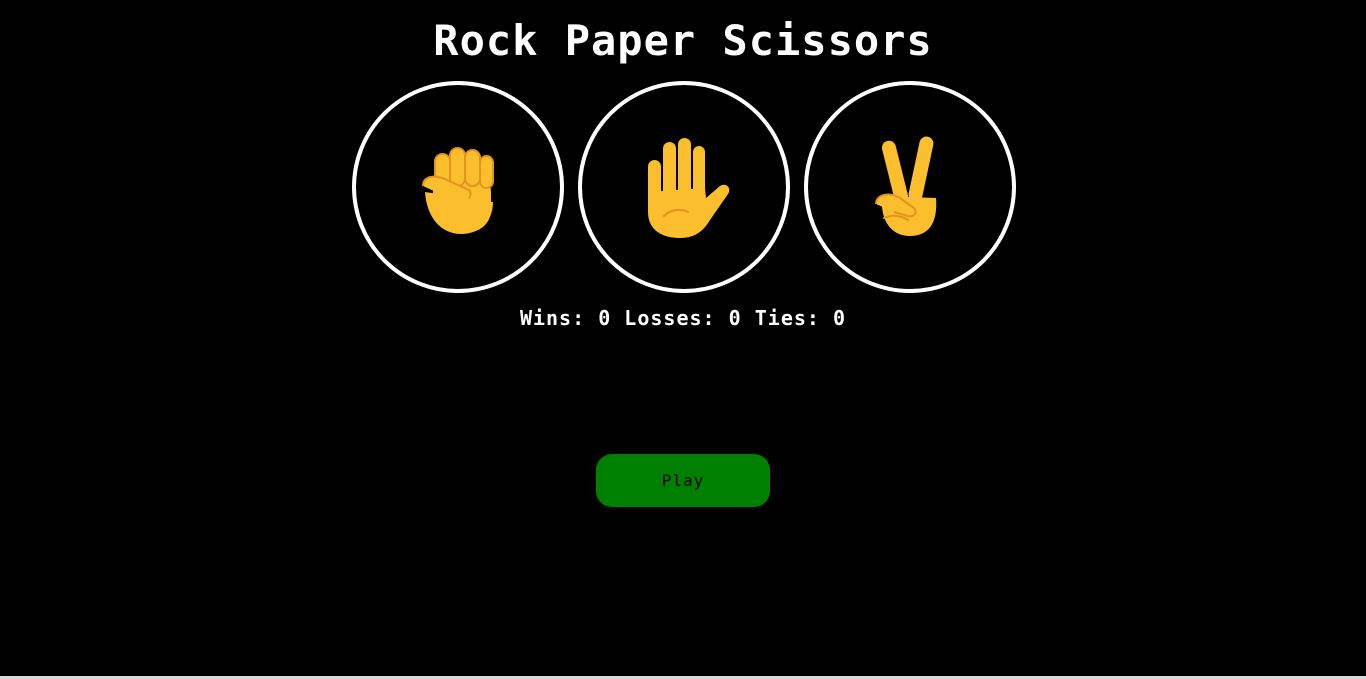 This screenshot has height=679, width=1366. Describe the element at coordinates (683, 40) in the screenshot. I see `page-title: Rock Paper Scissors` at that location.